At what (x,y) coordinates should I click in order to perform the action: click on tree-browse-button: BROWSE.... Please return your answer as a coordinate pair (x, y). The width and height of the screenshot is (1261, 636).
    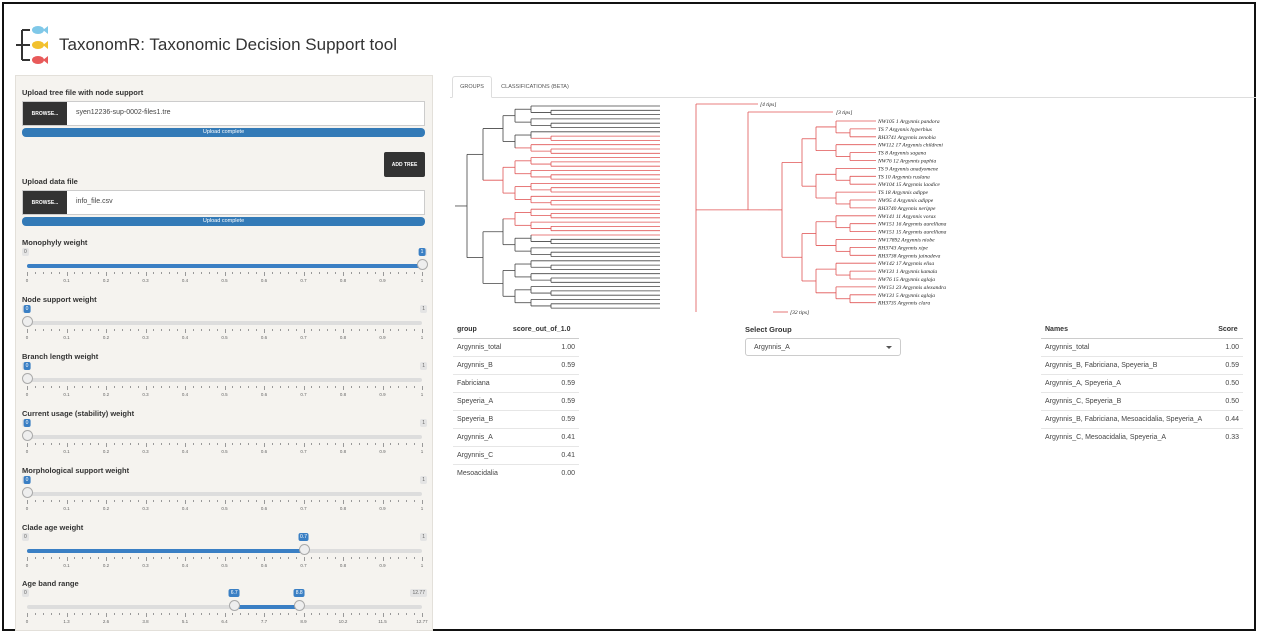
    Looking at the image, I should click on (45, 113).